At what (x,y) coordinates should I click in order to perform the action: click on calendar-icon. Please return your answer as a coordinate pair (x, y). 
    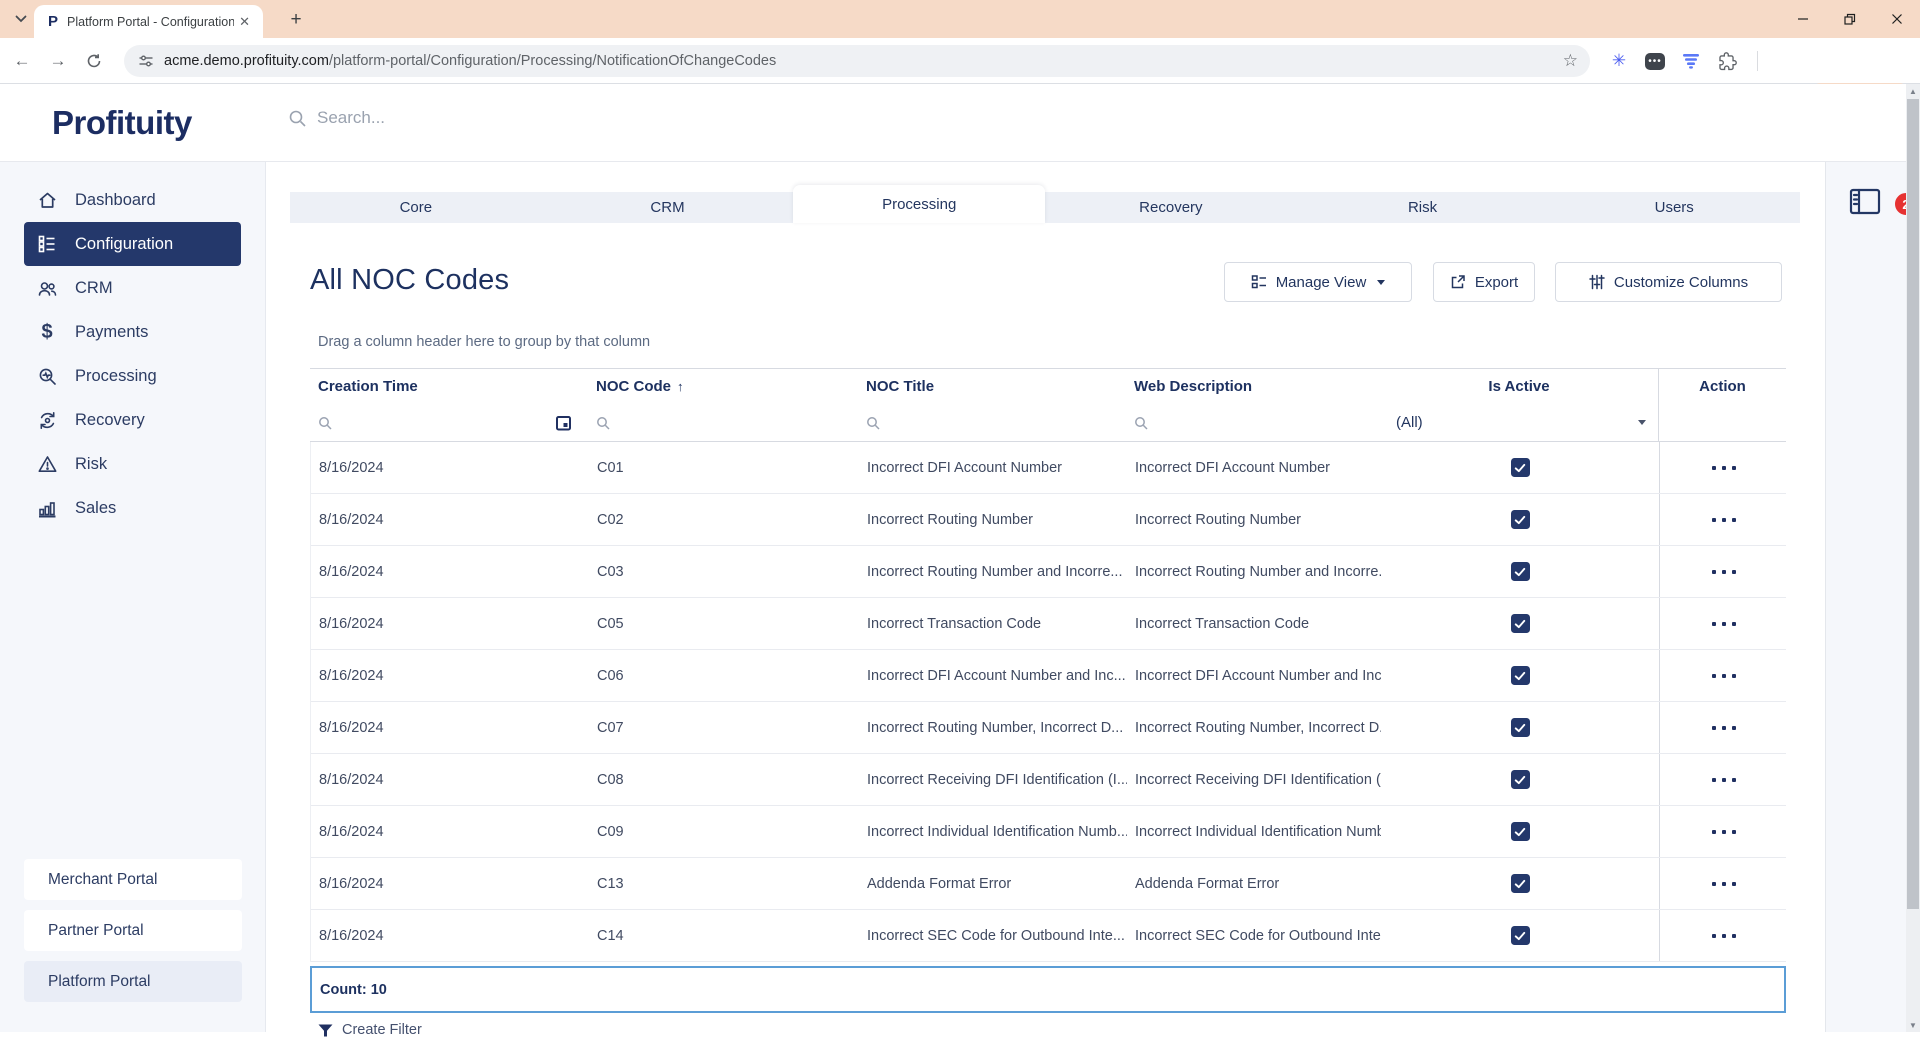
    Looking at the image, I should click on (563, 422).